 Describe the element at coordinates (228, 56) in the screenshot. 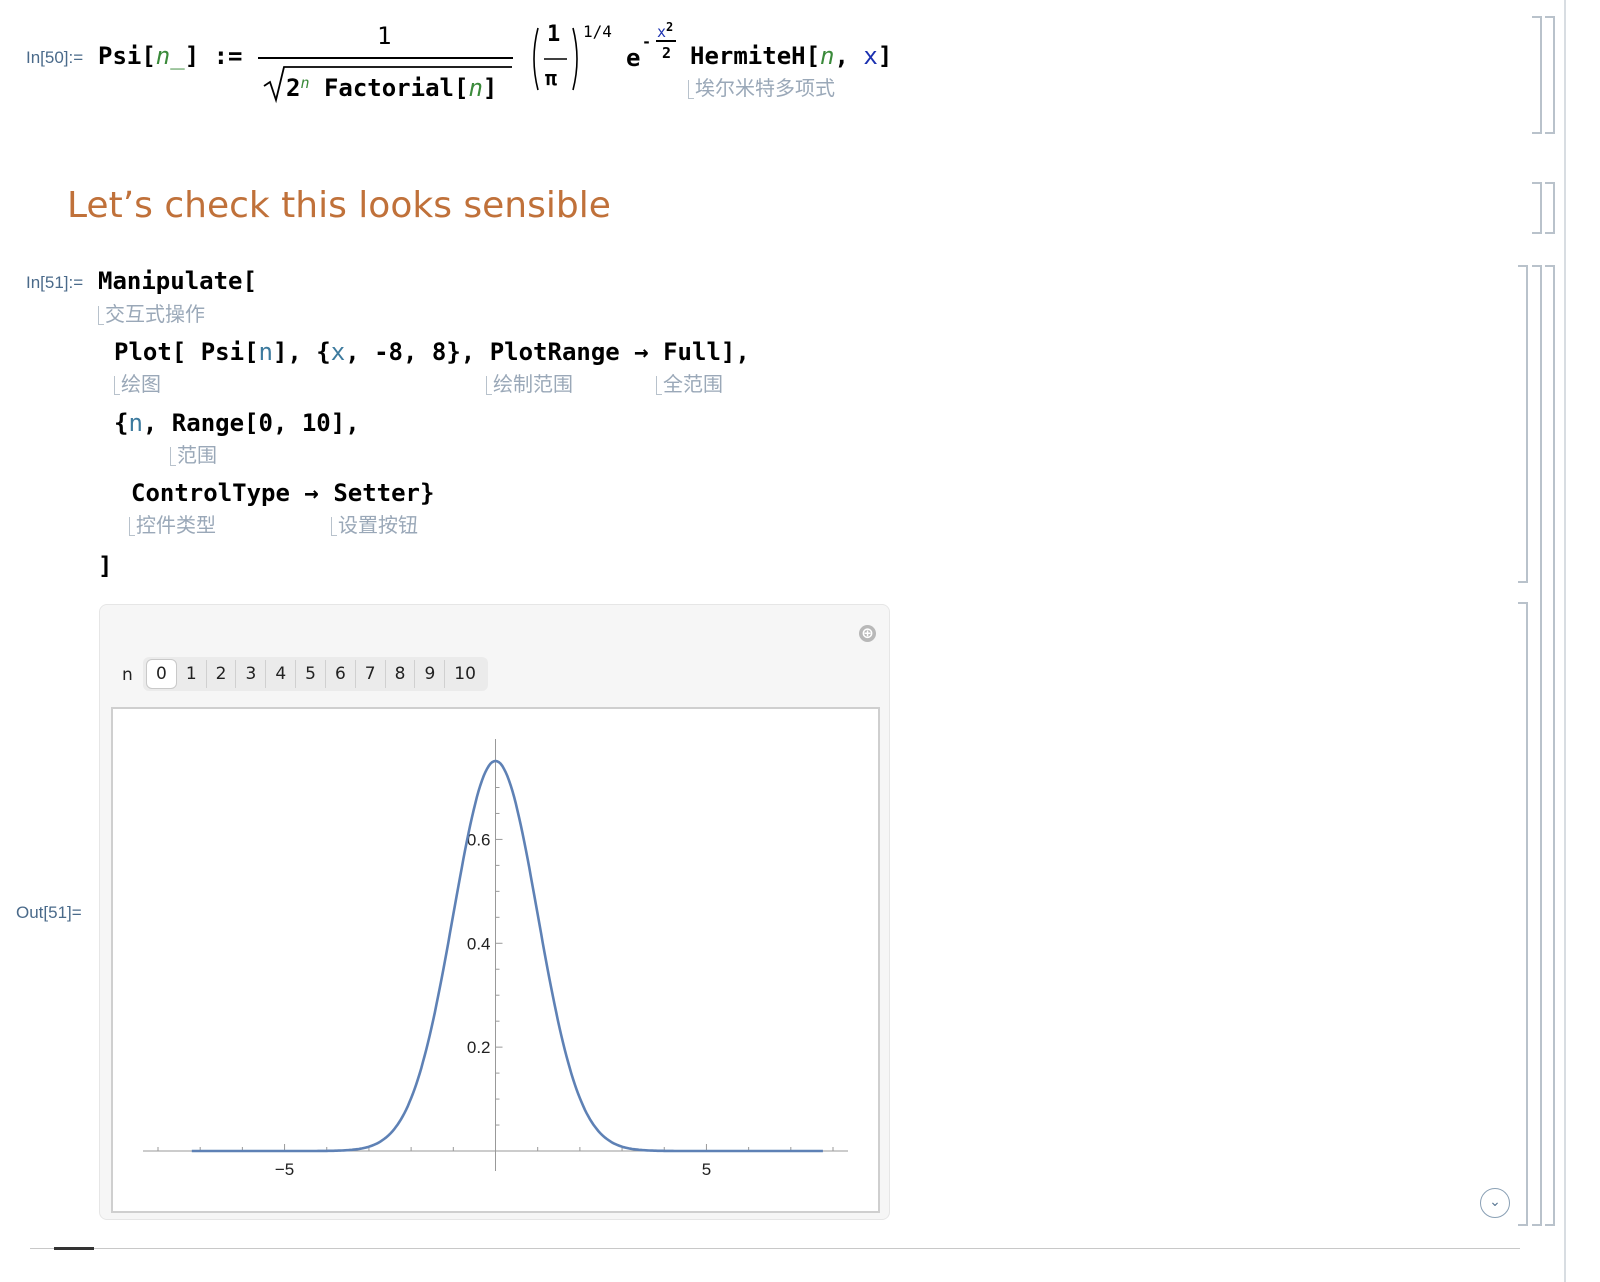

I see `set-delayed: :=` at that location.